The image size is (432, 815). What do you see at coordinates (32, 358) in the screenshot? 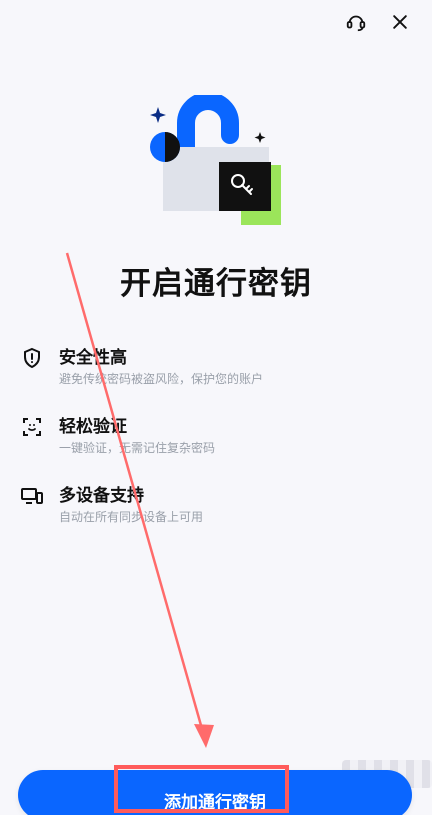
I see `shield-icon` at bounding box center [32, 358].